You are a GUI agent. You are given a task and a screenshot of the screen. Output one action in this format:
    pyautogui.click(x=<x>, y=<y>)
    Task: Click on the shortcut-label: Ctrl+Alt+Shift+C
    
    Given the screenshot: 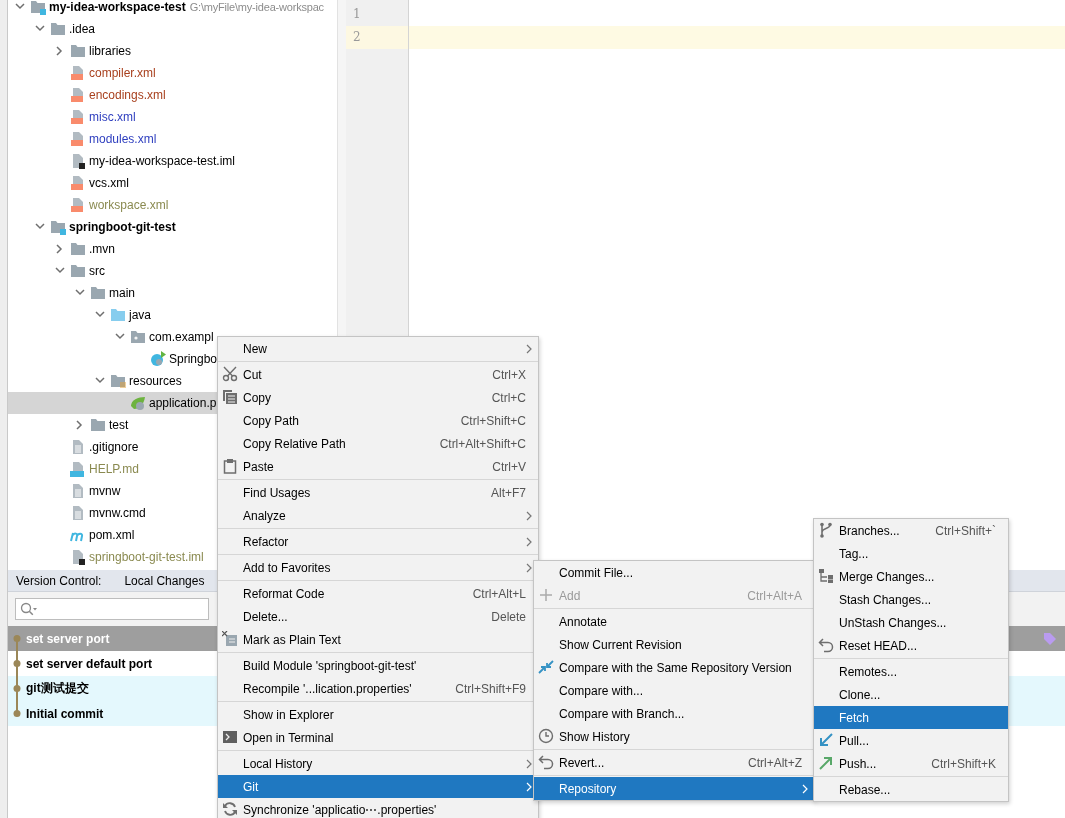 What is the action you would take?
    pyautogui.click(x=482, y=443)
    